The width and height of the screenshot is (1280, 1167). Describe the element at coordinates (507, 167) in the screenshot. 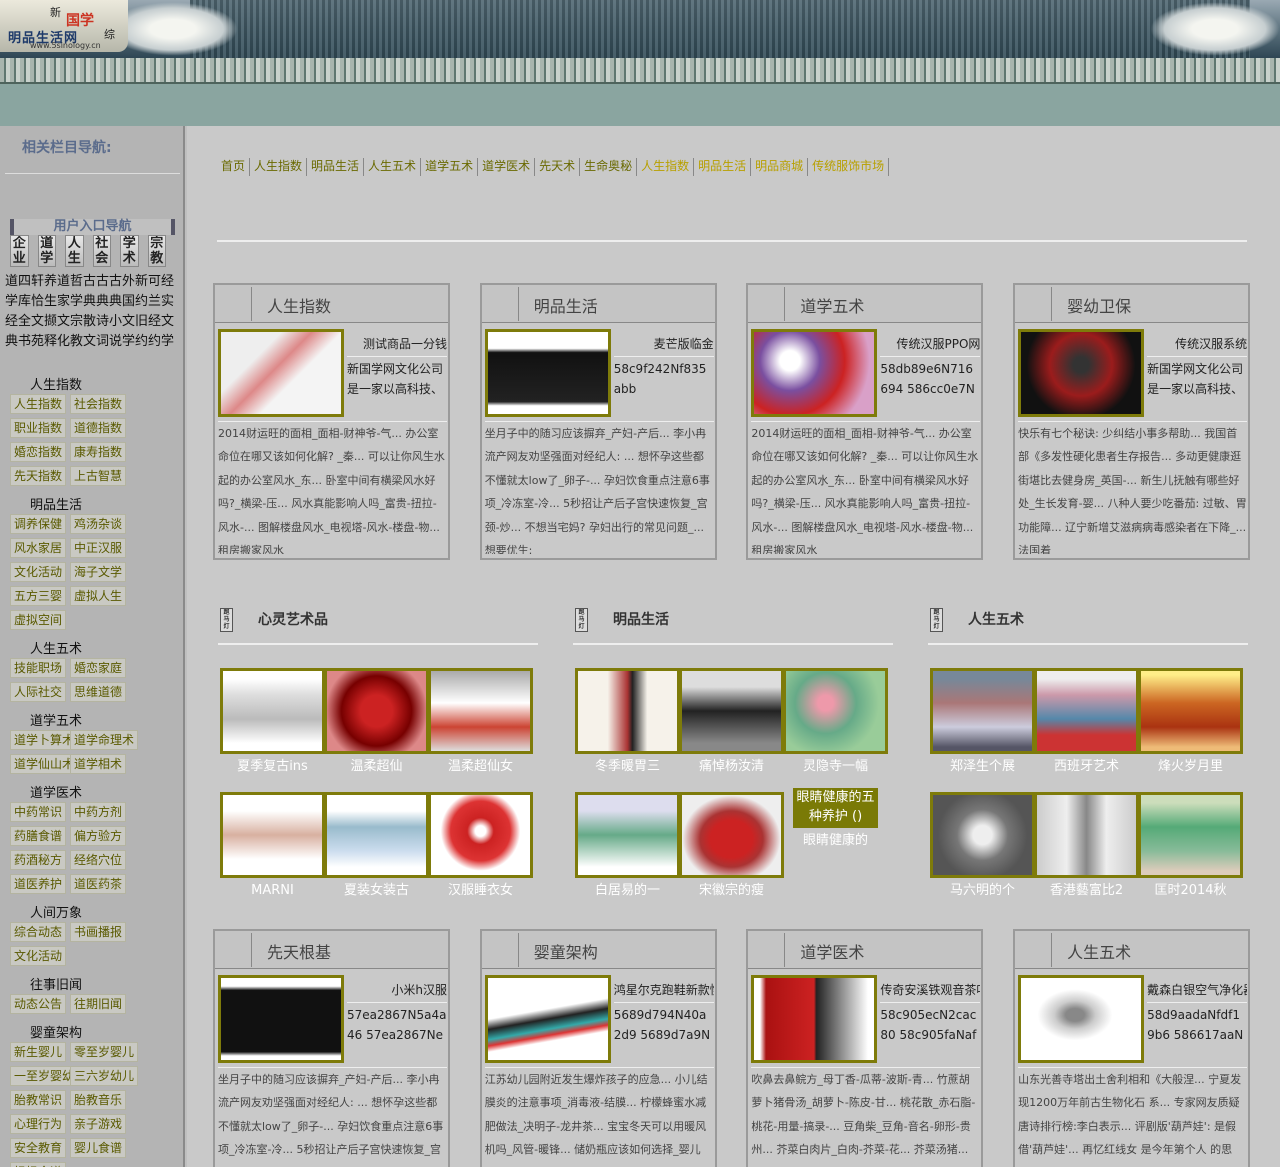

I see `top-nav-item: 道学医术` at that location.